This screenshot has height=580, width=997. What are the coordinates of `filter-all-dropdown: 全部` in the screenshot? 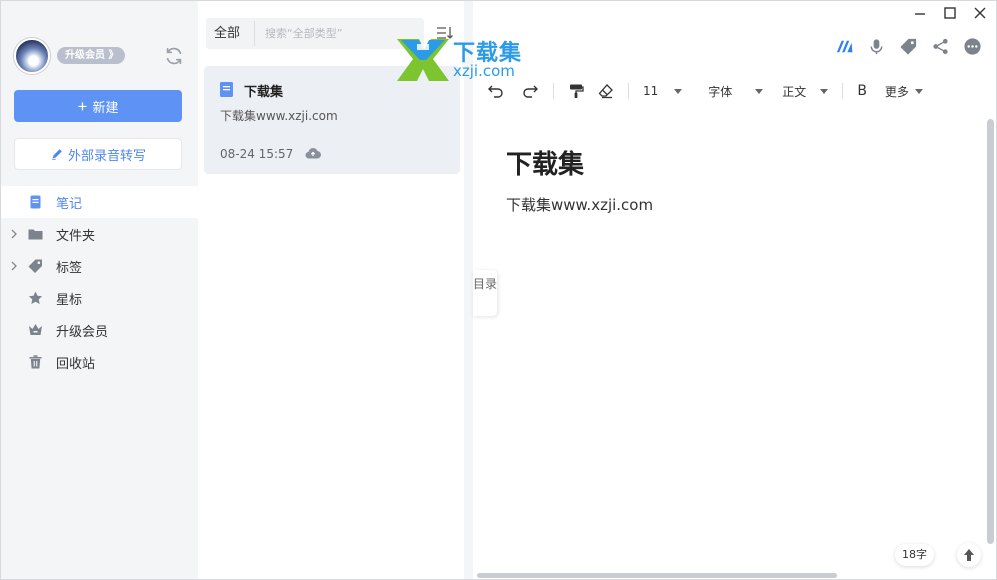 It's located at (227, 33).